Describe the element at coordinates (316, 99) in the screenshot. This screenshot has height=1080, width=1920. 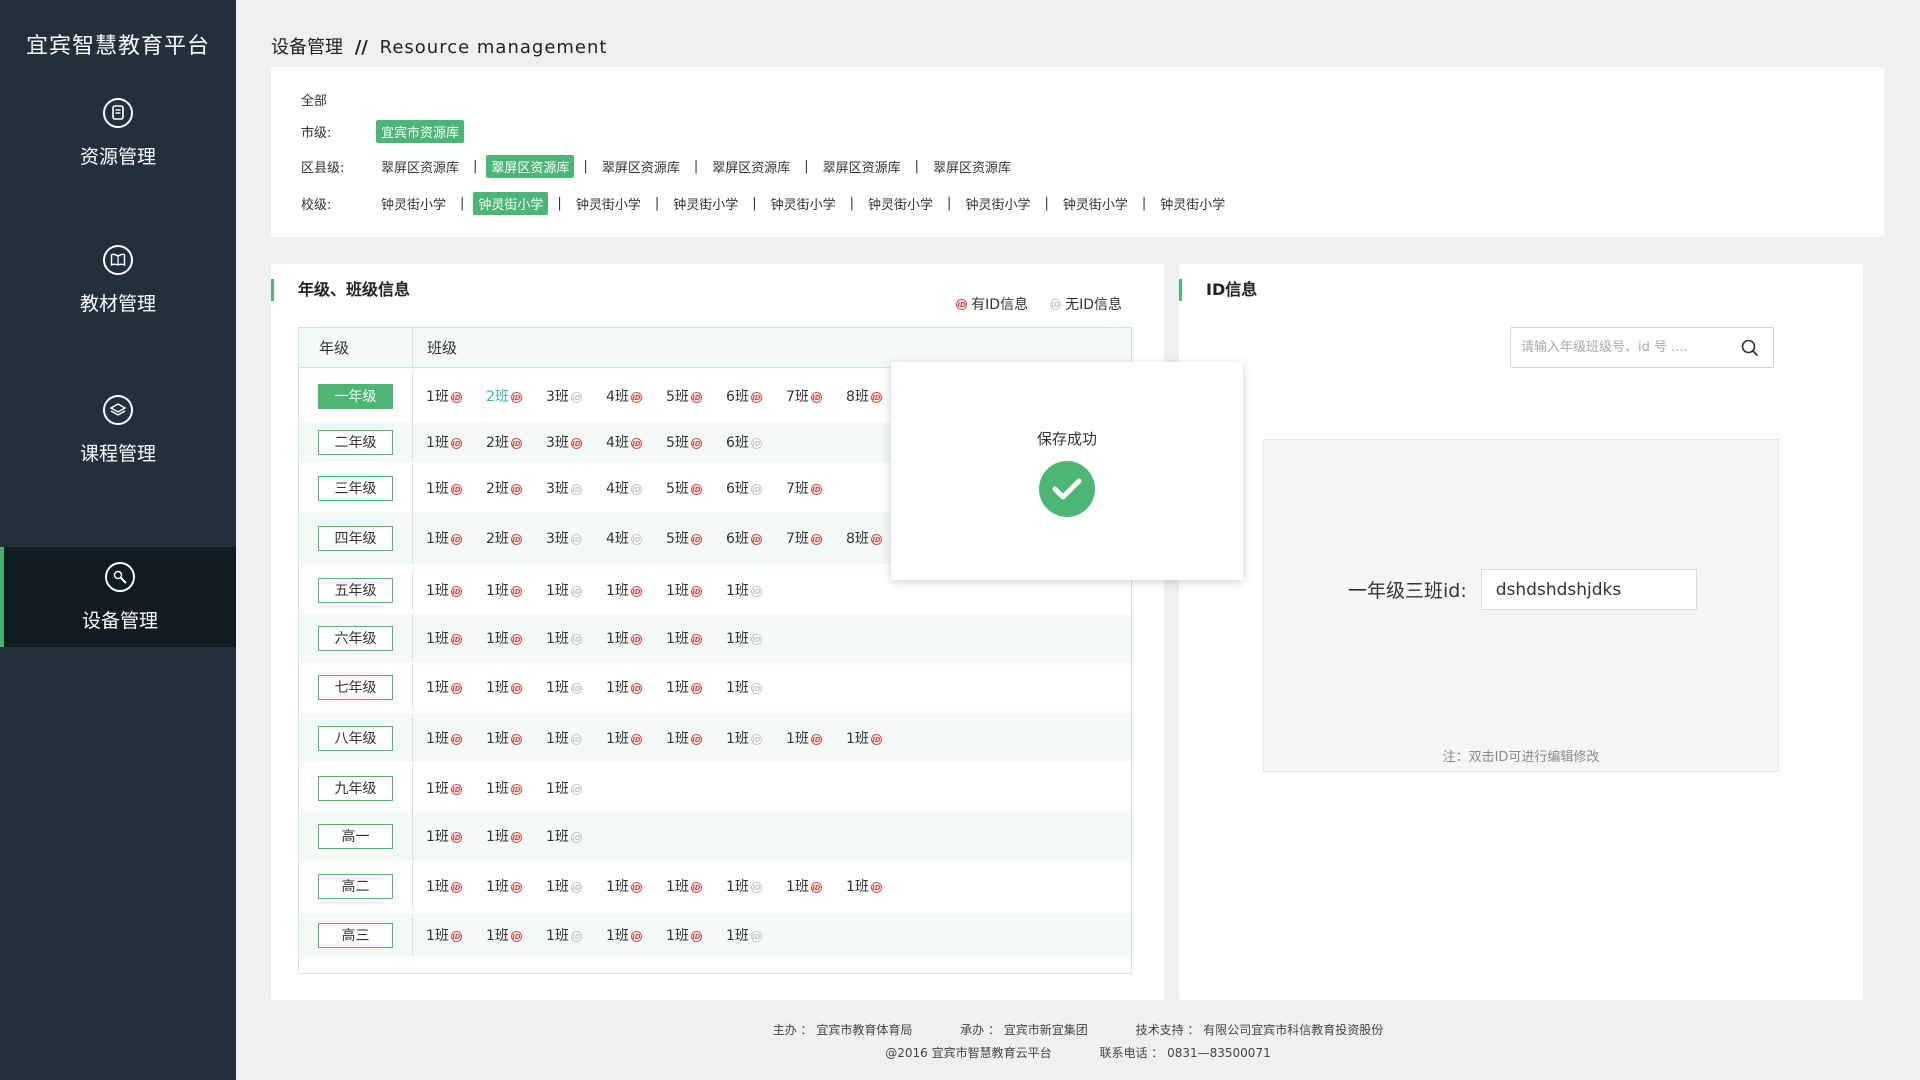
I see `filter-all: 全部` at that location.